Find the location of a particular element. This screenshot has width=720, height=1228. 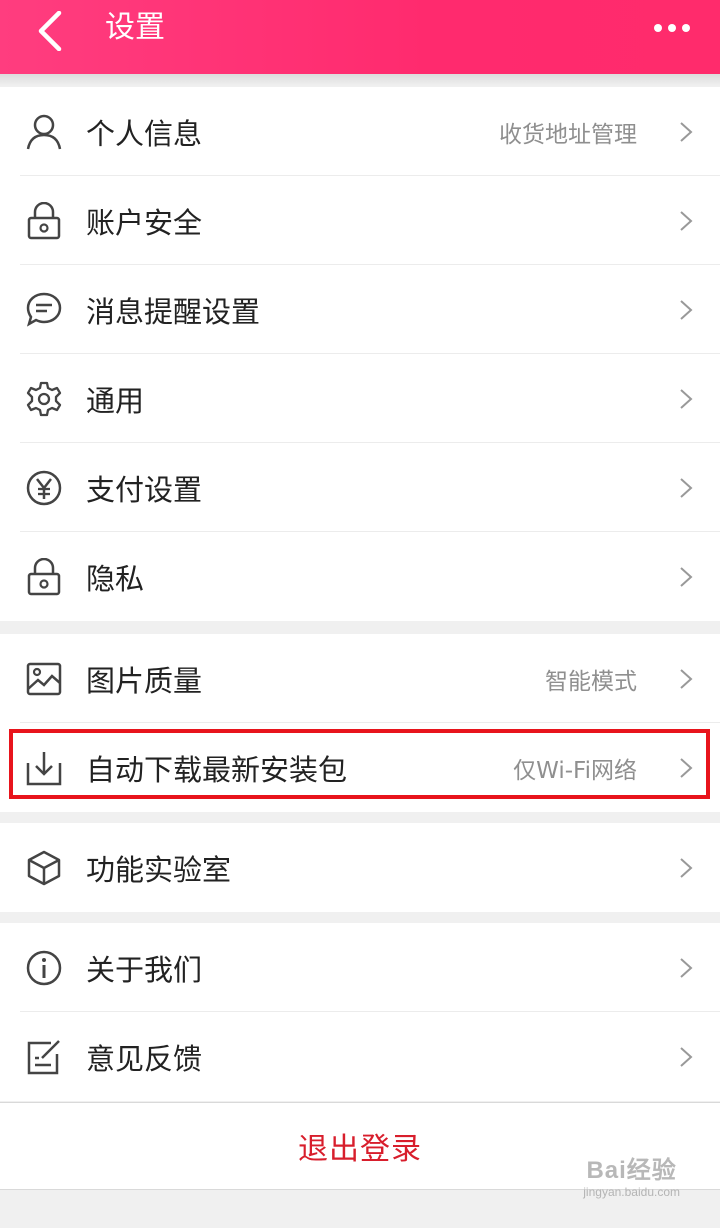

row-label: 支付设置 is located at coordinates (144, 489).